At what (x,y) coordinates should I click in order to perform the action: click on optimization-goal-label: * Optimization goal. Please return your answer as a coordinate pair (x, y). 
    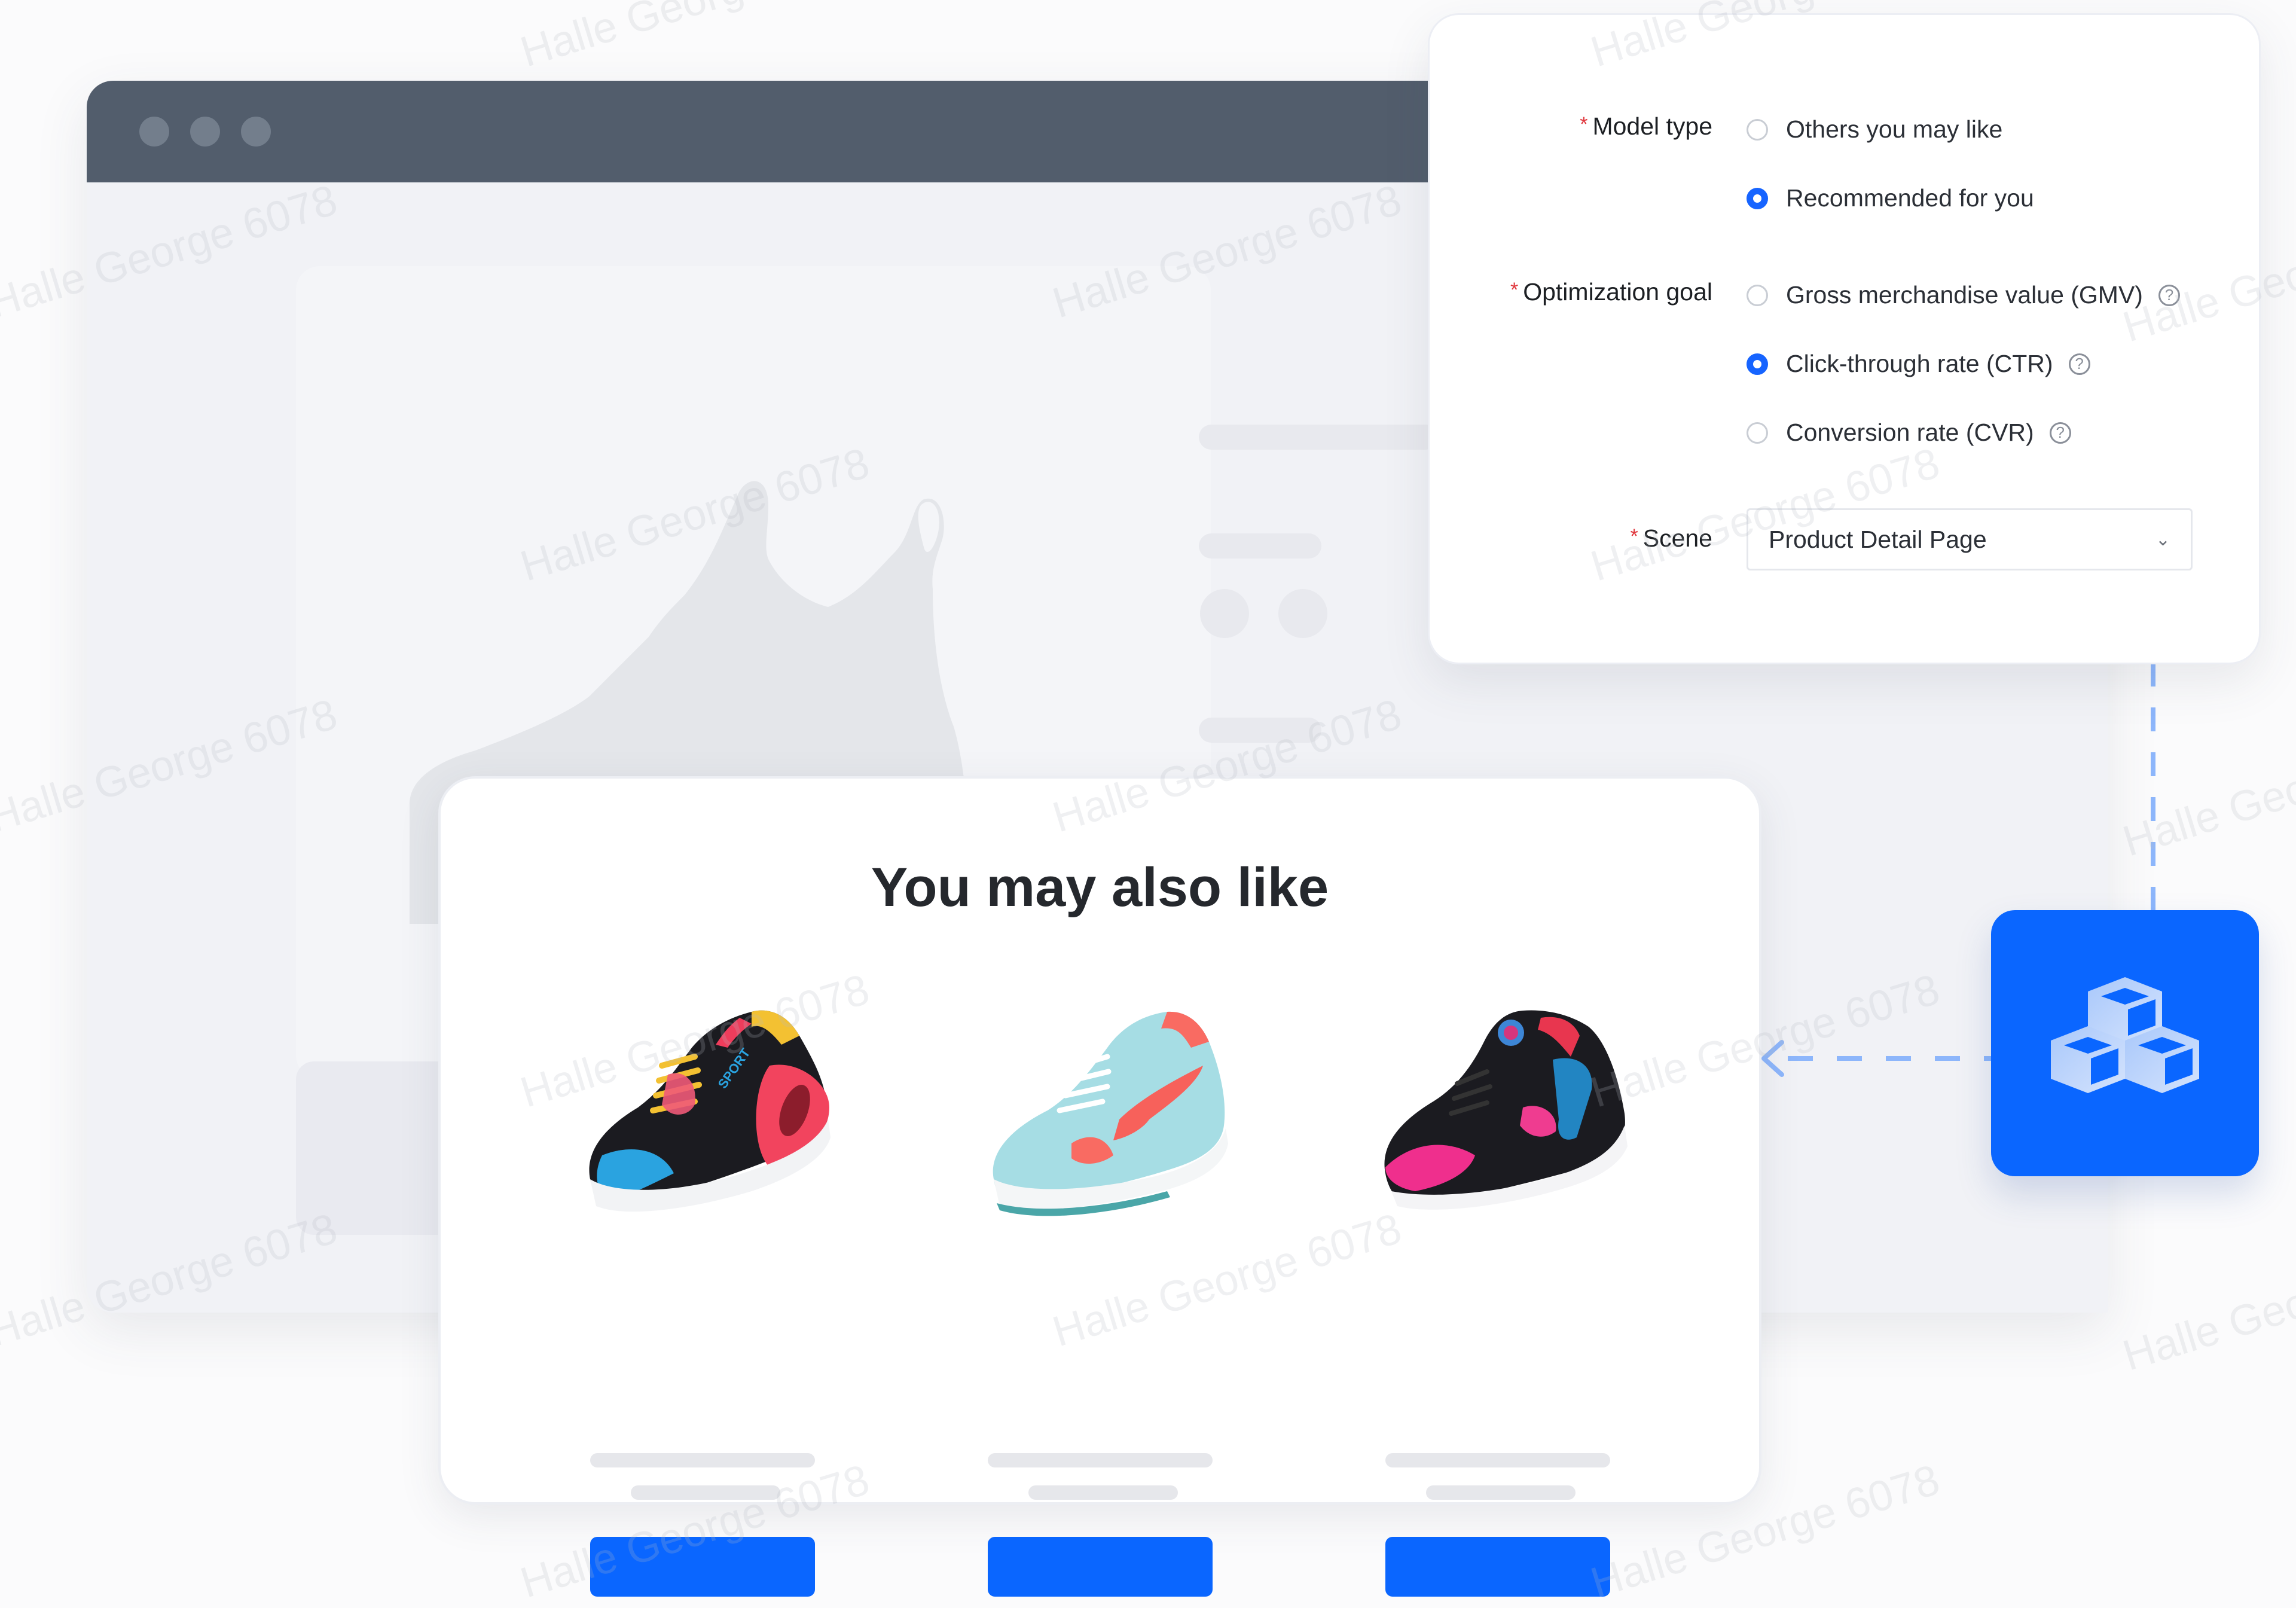
    Looking at the image, I should click on (1611, 292).